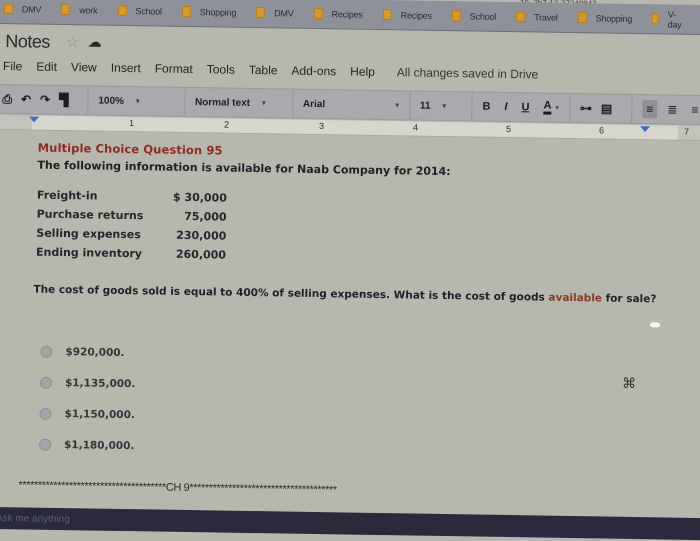 Image resolution: width=700 pixels, height=541 pixels. What do you see at coordinates (525, 107) in the screenshot?
I see `underline-button: U` at bounding box center [525, 107].